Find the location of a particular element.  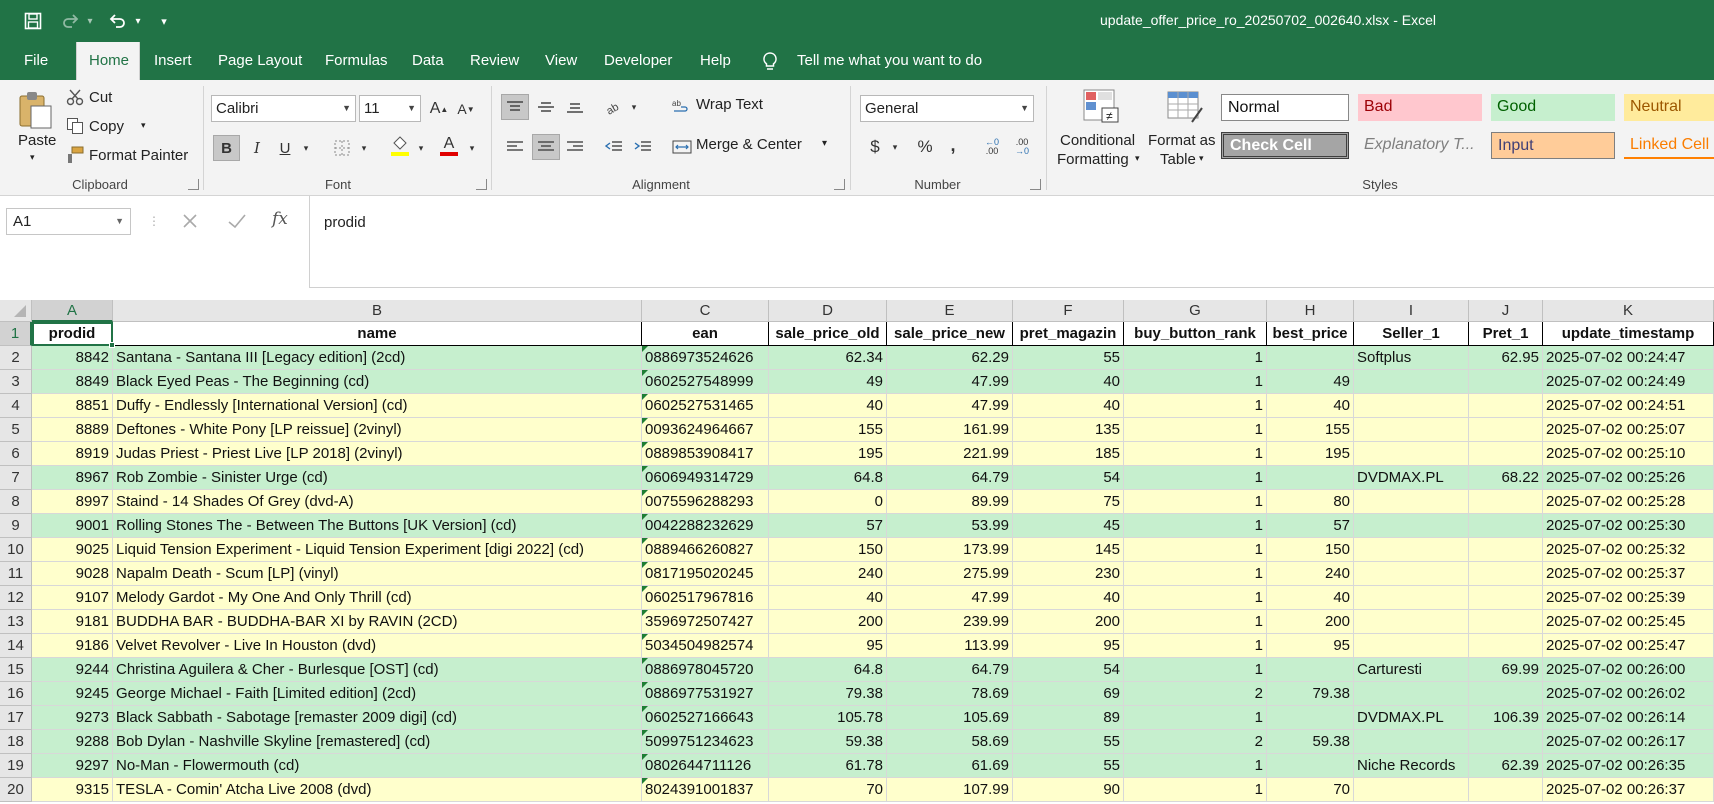

cell-best-price: 150 is located at coordinates (1310, 550).